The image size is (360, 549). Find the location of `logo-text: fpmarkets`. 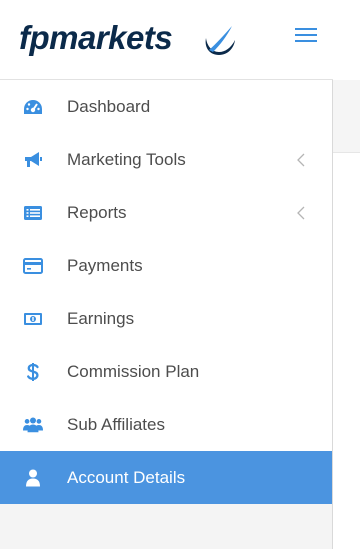

logo-text: fpmarkets is located at coordinates (96, 38).